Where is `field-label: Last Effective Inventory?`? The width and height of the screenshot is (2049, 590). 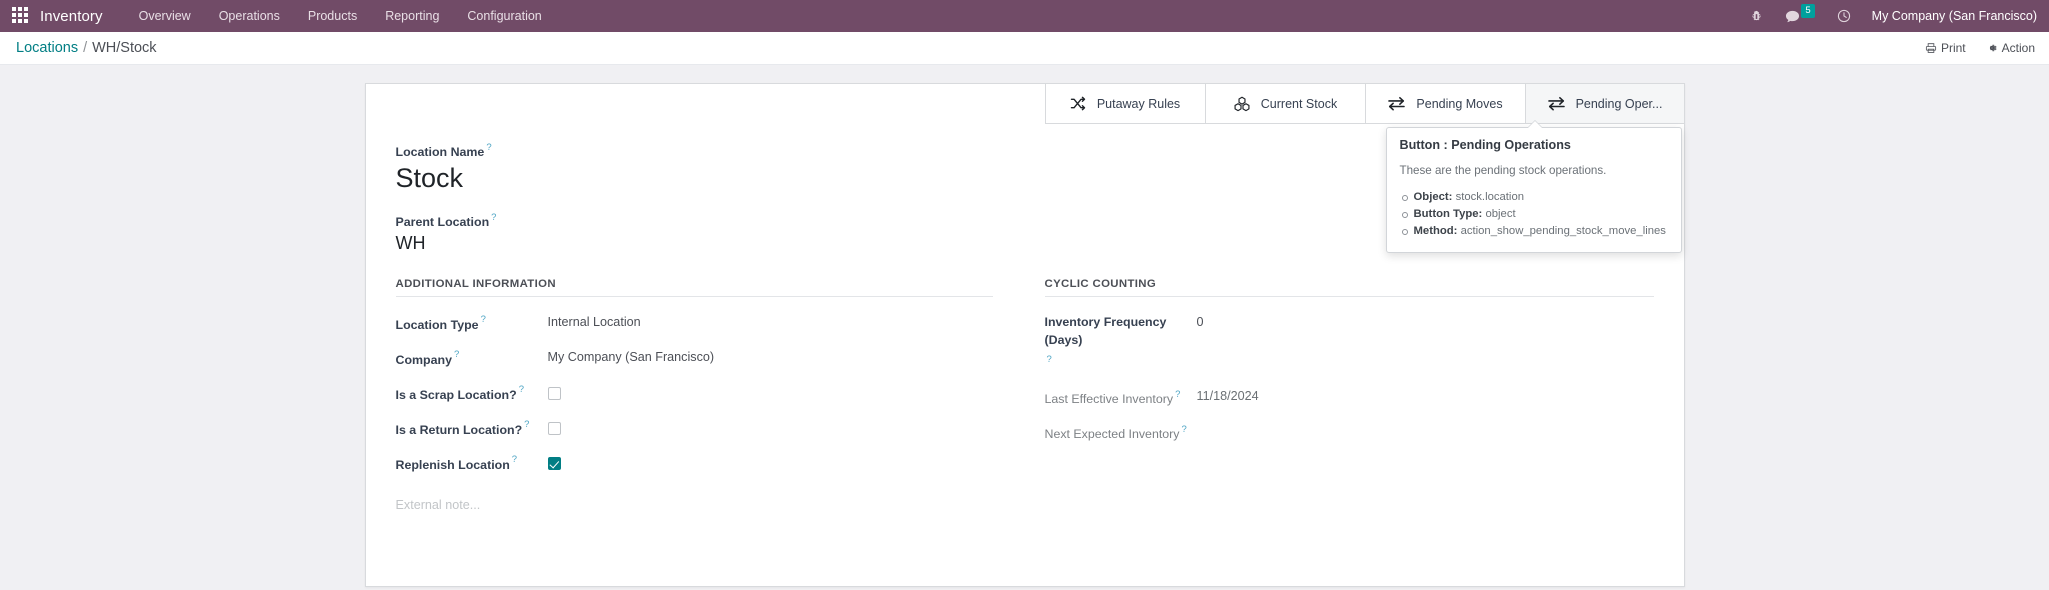
field-label: Last Effective Inventory? is located at coordinates (1112, 398).